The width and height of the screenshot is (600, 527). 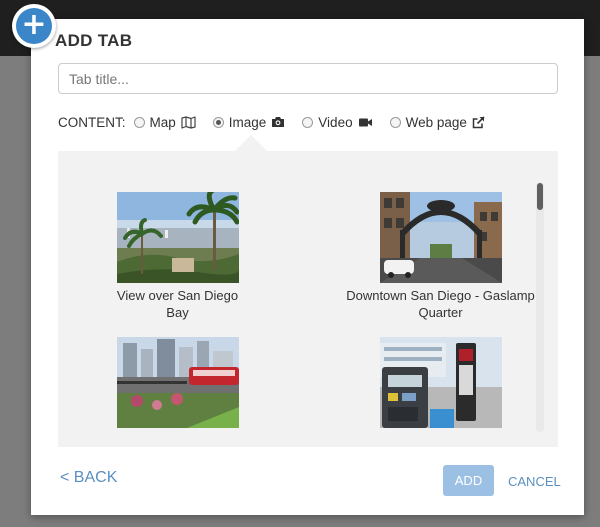 What do you see at coordinates (139, 122) in the screenshot?
I see `map-radio` at bounding box center [139, 122].